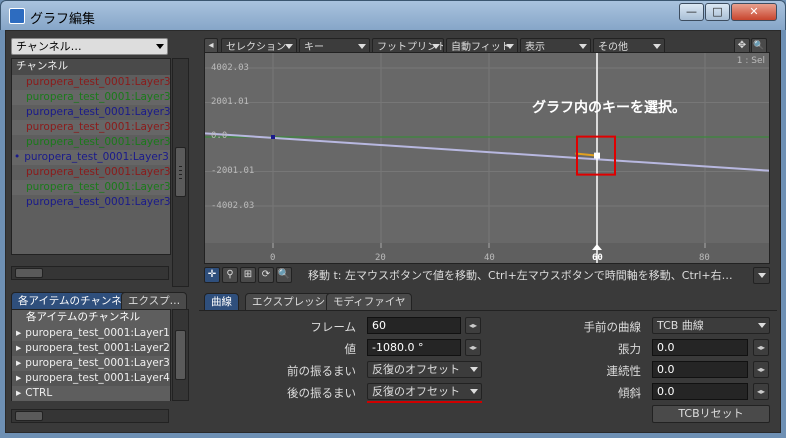 Image resolution: width=786 pixels, height=438 pixels. What do you see at coordinates (597, 155) in the screenshot?
I see `selected-key-point` at bounding box center [597, 155].